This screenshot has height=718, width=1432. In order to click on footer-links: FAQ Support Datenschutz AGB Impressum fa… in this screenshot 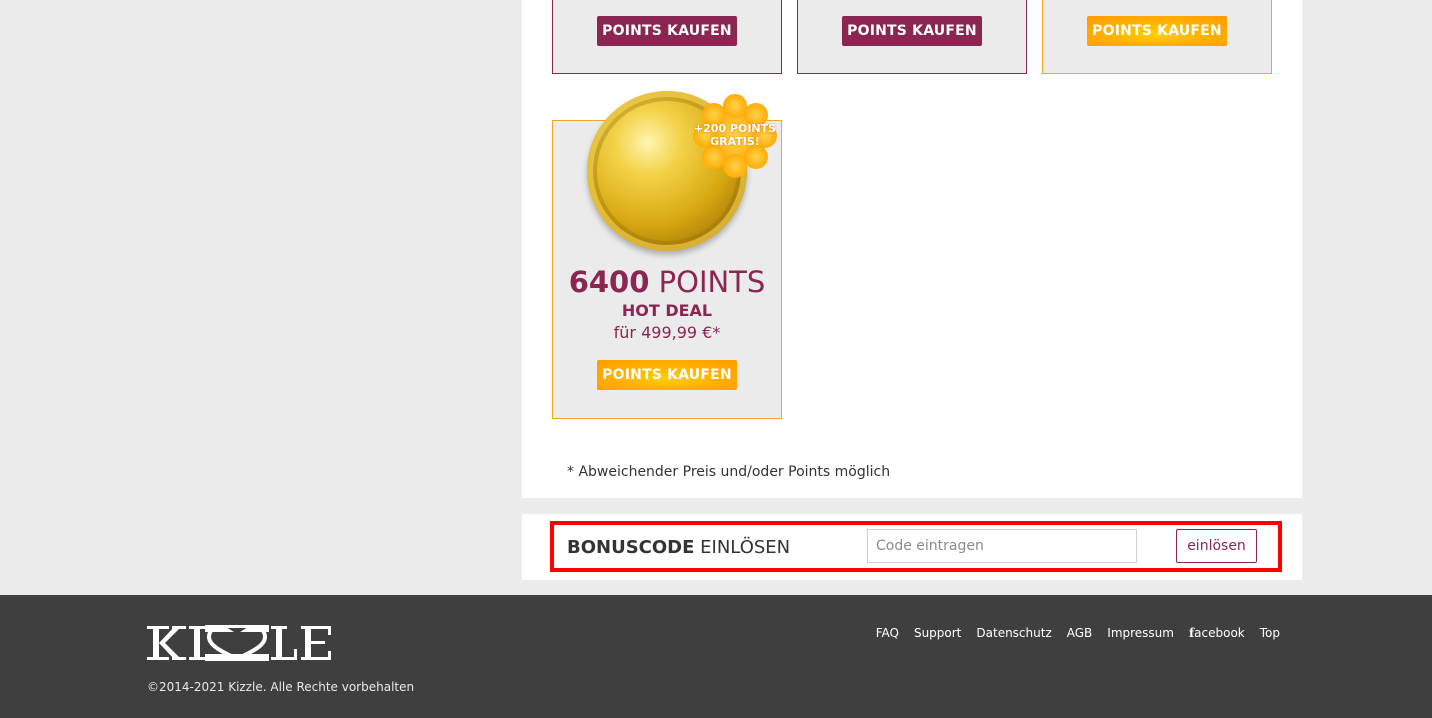, I will do `click(1078, 633)`.